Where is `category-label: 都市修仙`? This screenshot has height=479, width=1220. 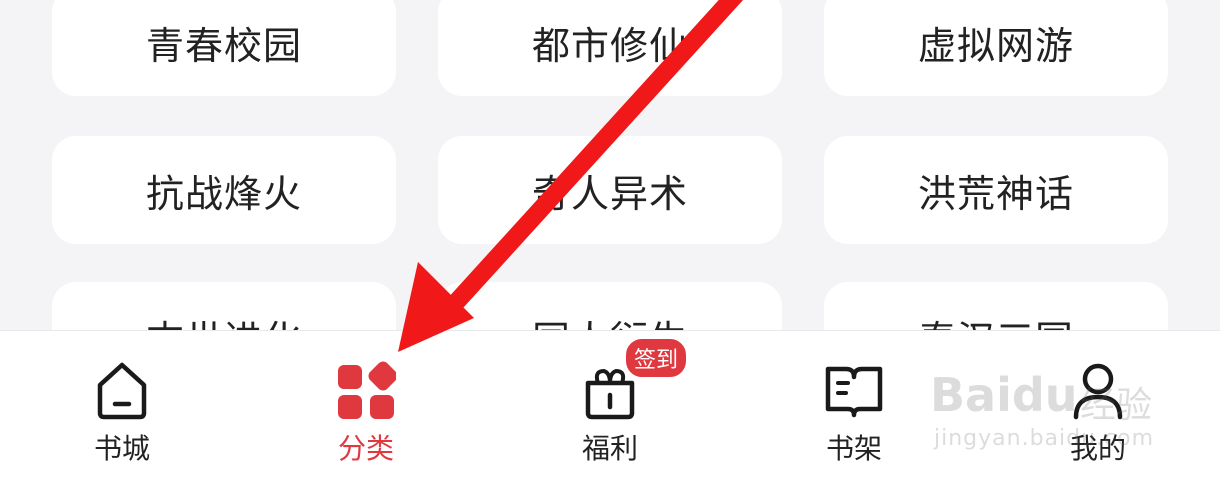 category-label: 都市修仙 is located at coordinates (609, 45).